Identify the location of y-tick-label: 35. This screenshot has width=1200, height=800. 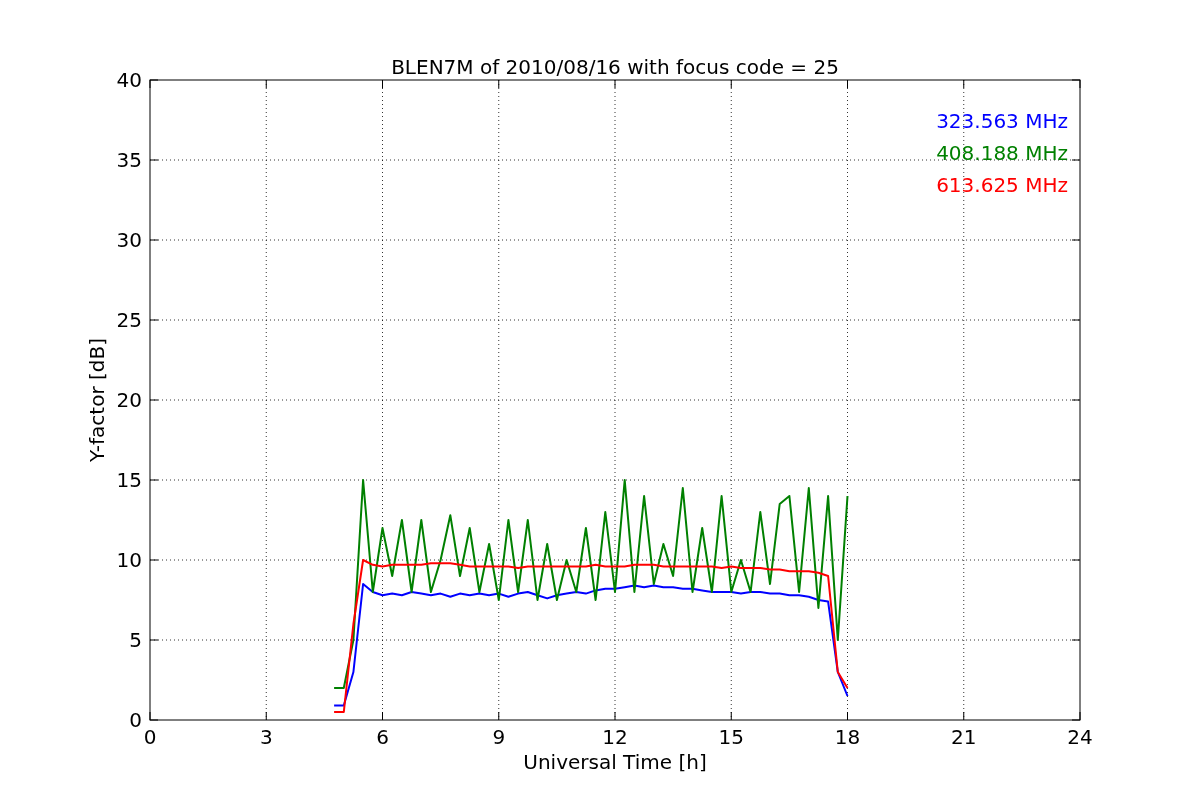
(129, 160).